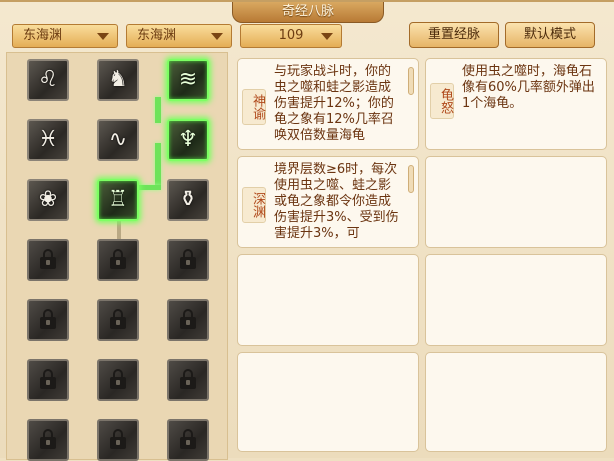  I want to click on warrior-figure-icon: ♞, so click(118, 79).